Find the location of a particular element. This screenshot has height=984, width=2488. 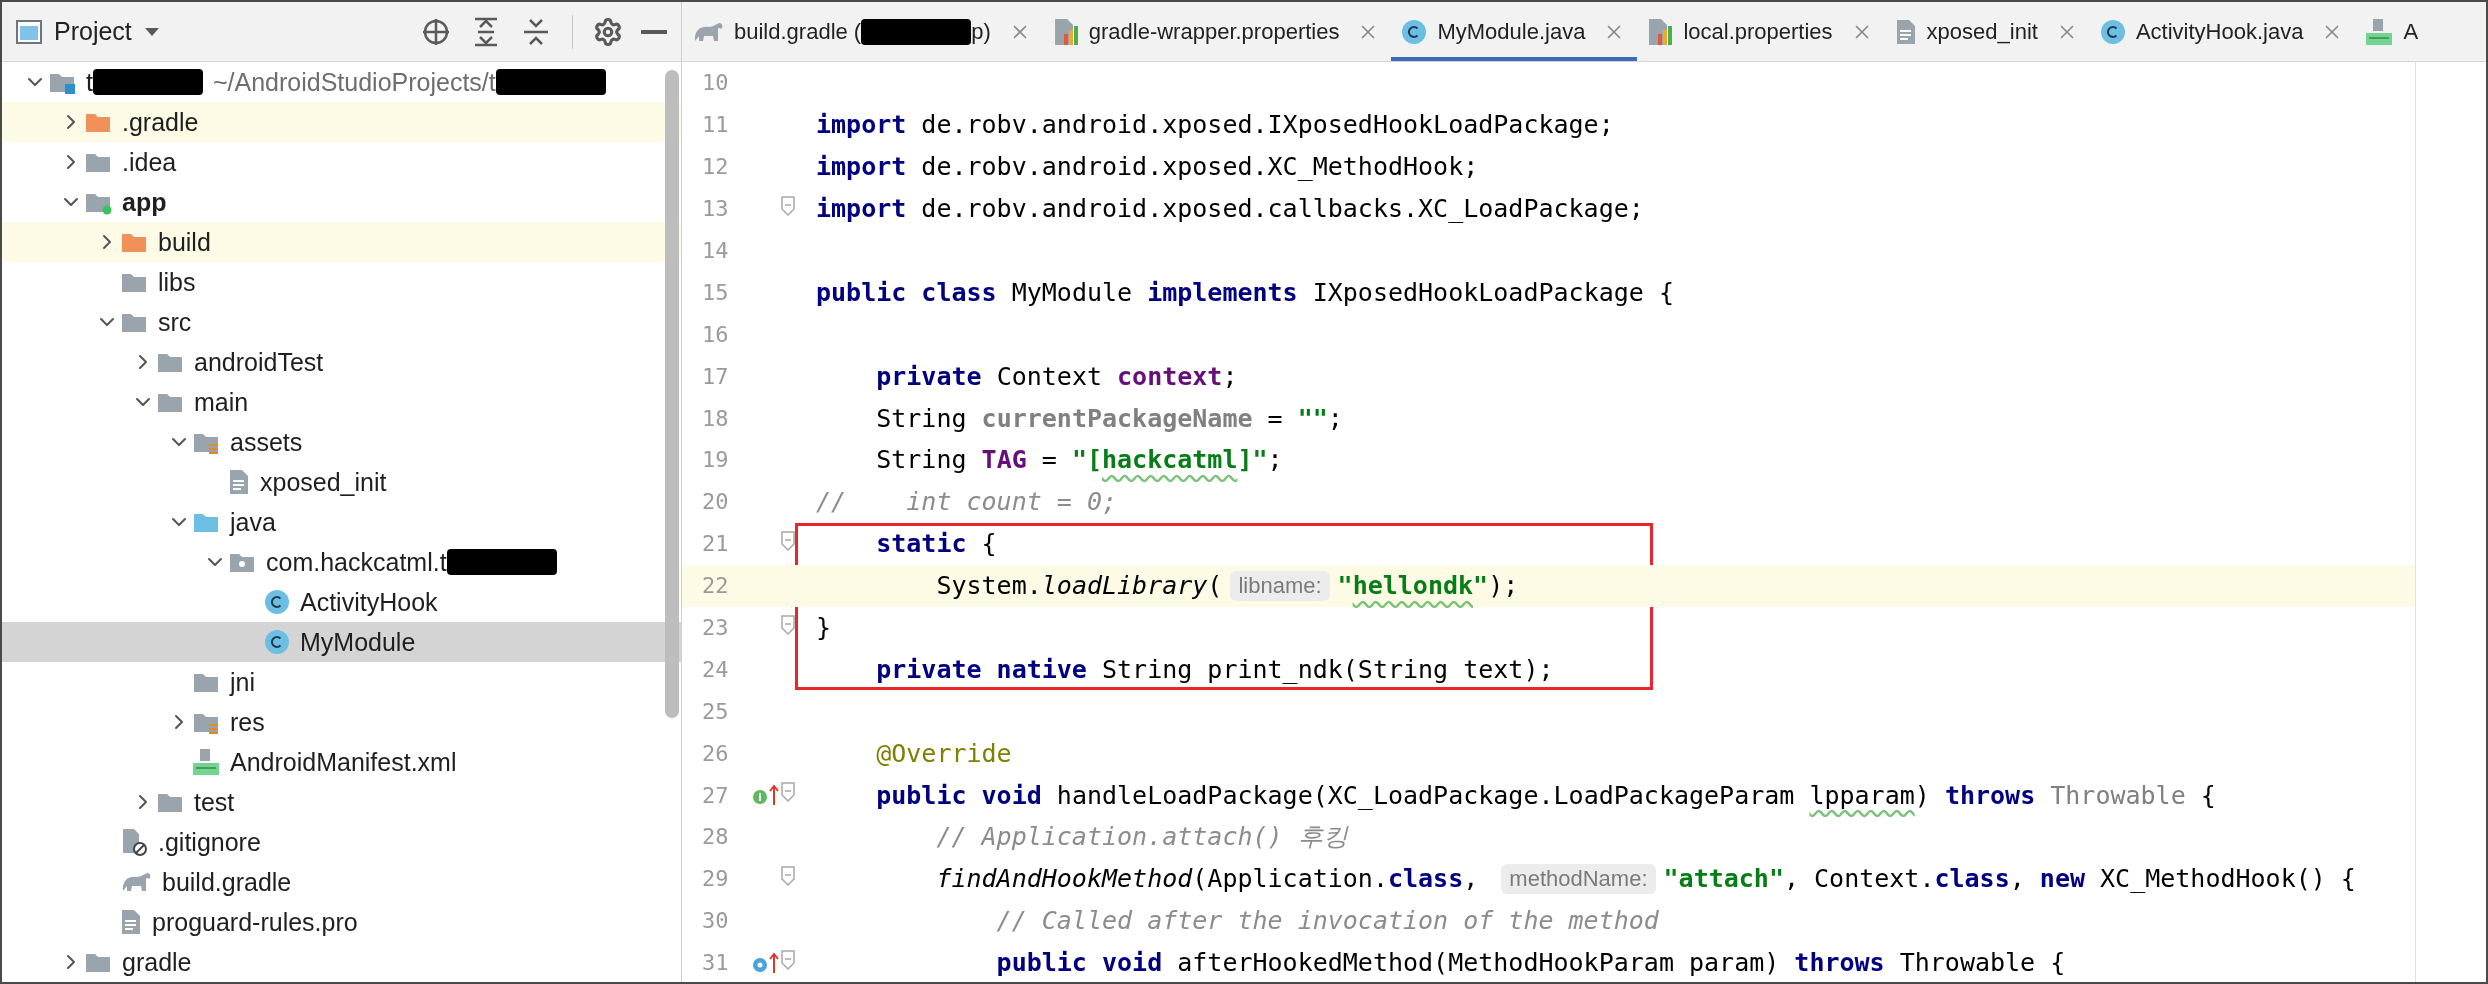

line-number: 15 is located at coordinates (716, 292).